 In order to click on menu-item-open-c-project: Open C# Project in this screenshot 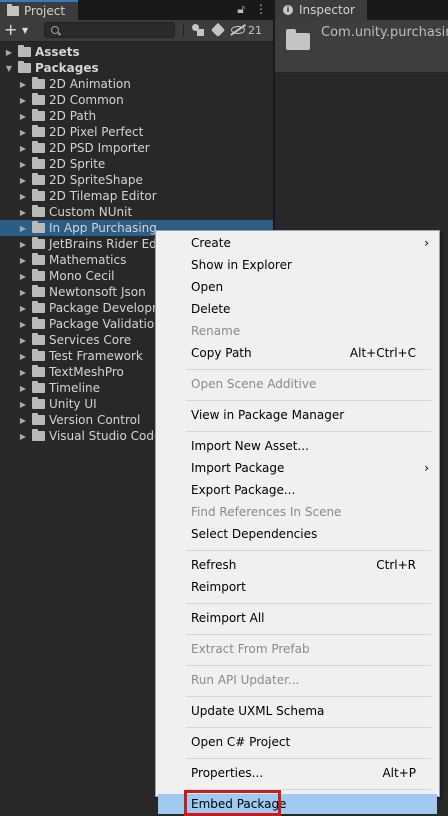, I will do `click(297, 742)`.